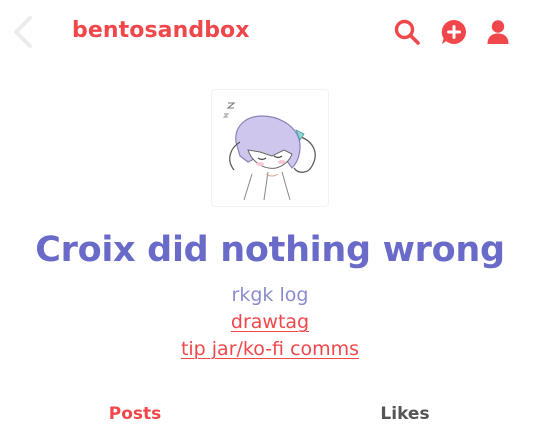 This screenshot has height=440, width=540. I want to click on avatar, so click(270, 148).